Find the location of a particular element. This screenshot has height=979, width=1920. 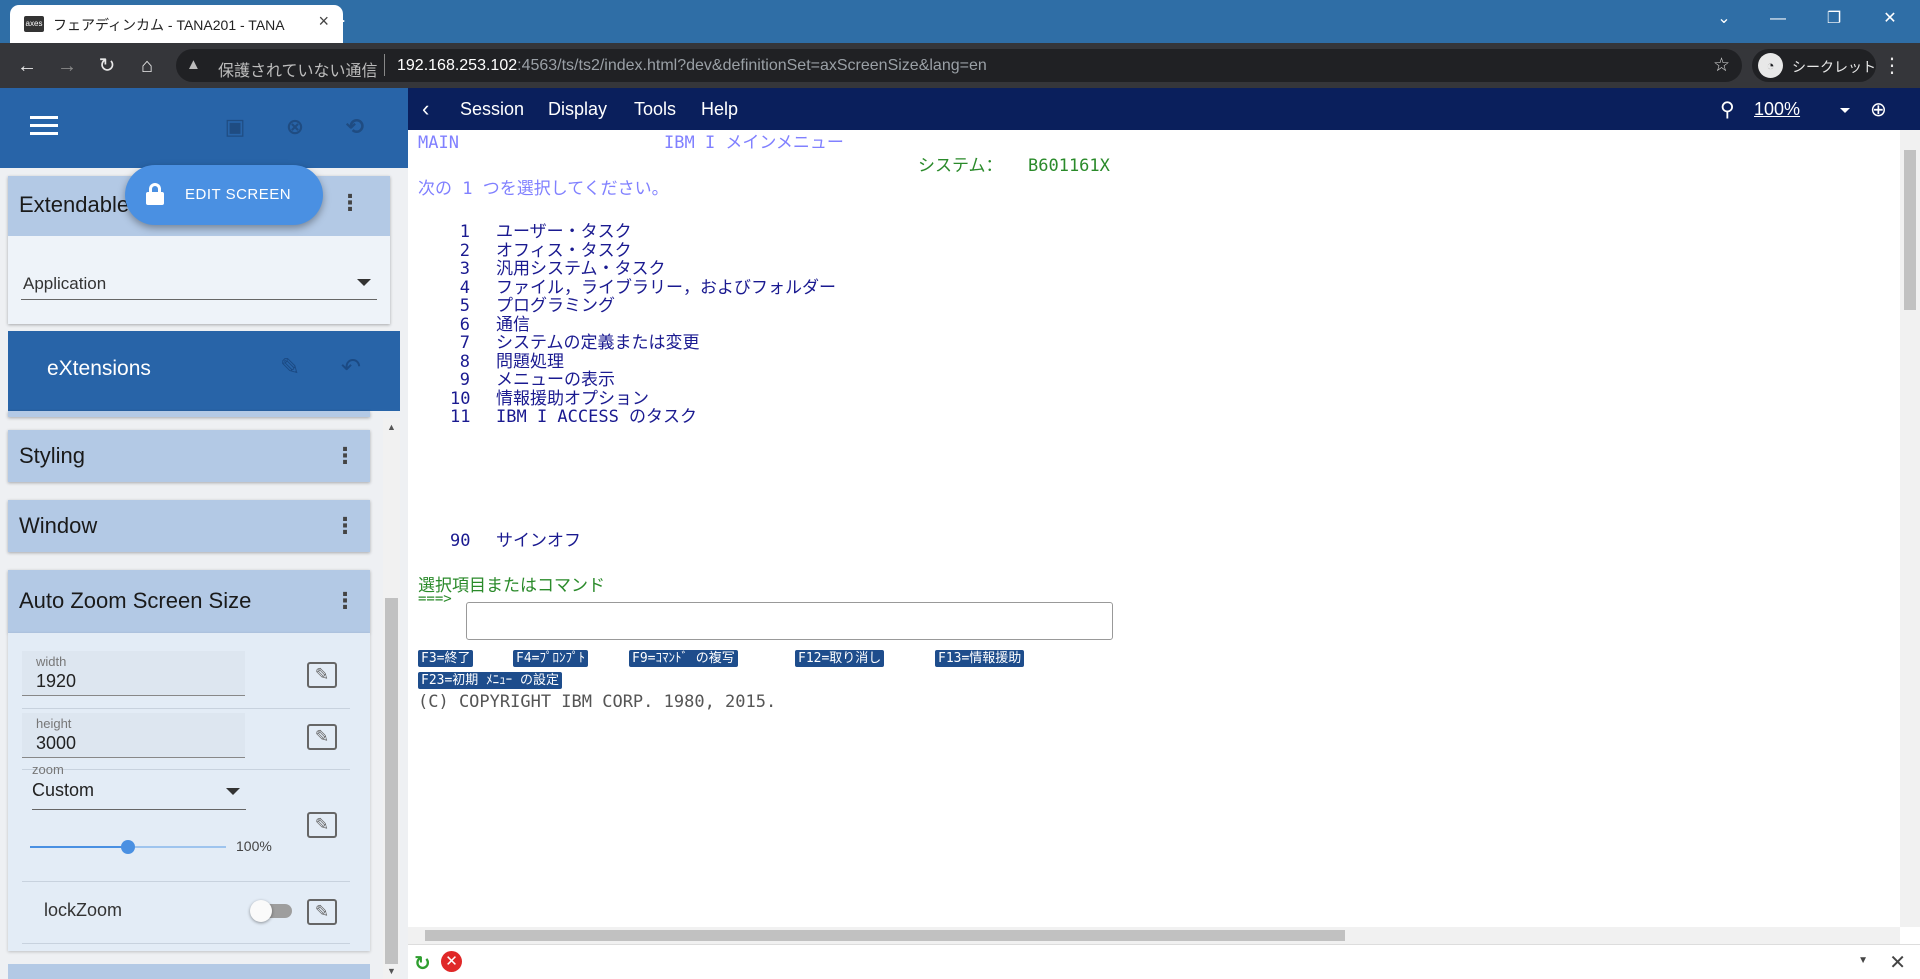

slider-knob is located at coordinates (128, 847).